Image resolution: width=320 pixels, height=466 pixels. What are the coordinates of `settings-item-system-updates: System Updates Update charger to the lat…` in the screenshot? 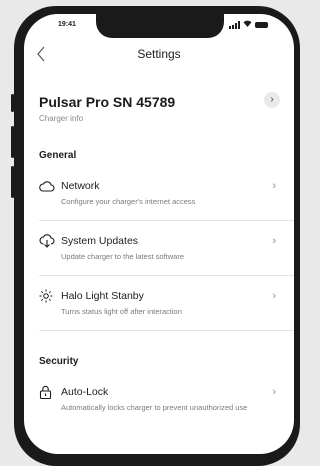 It's located at (166, 261).